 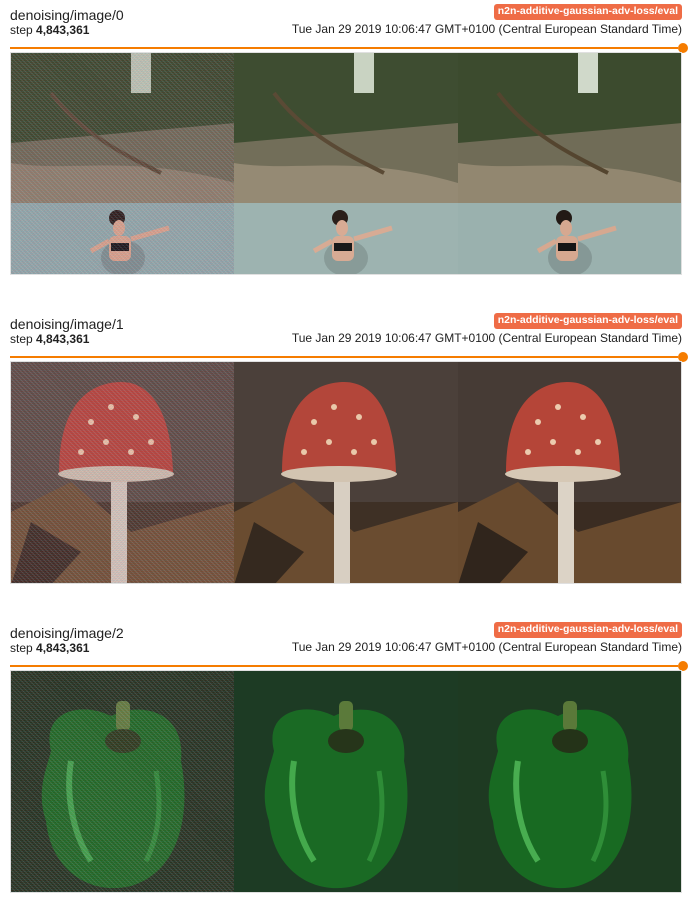 I want to click on card-title: denoising/image/0, so click(x=67, y=15).